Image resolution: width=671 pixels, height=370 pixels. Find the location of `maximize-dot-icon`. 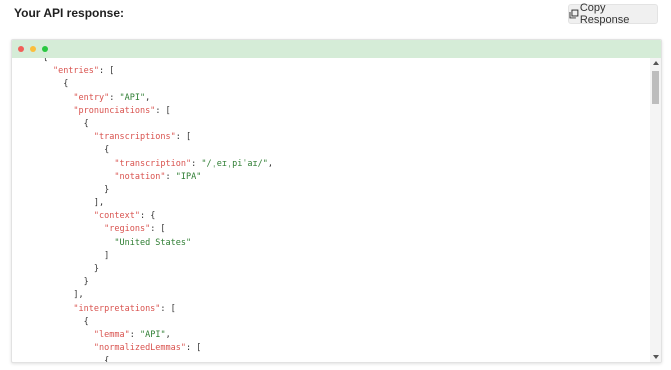

maximize-dot-icon is located at coordinates (45, 49).